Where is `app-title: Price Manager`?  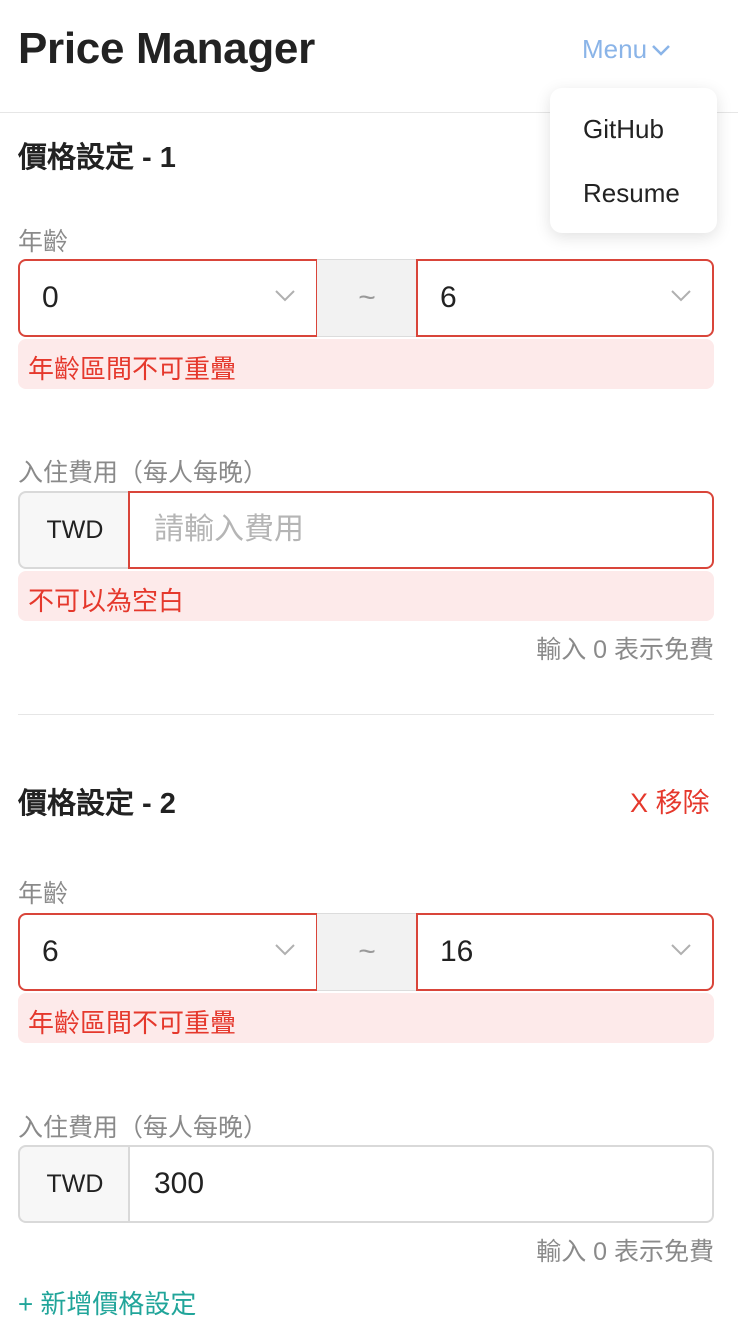 app-title: Price Manager is located at coordinates (166, 48).